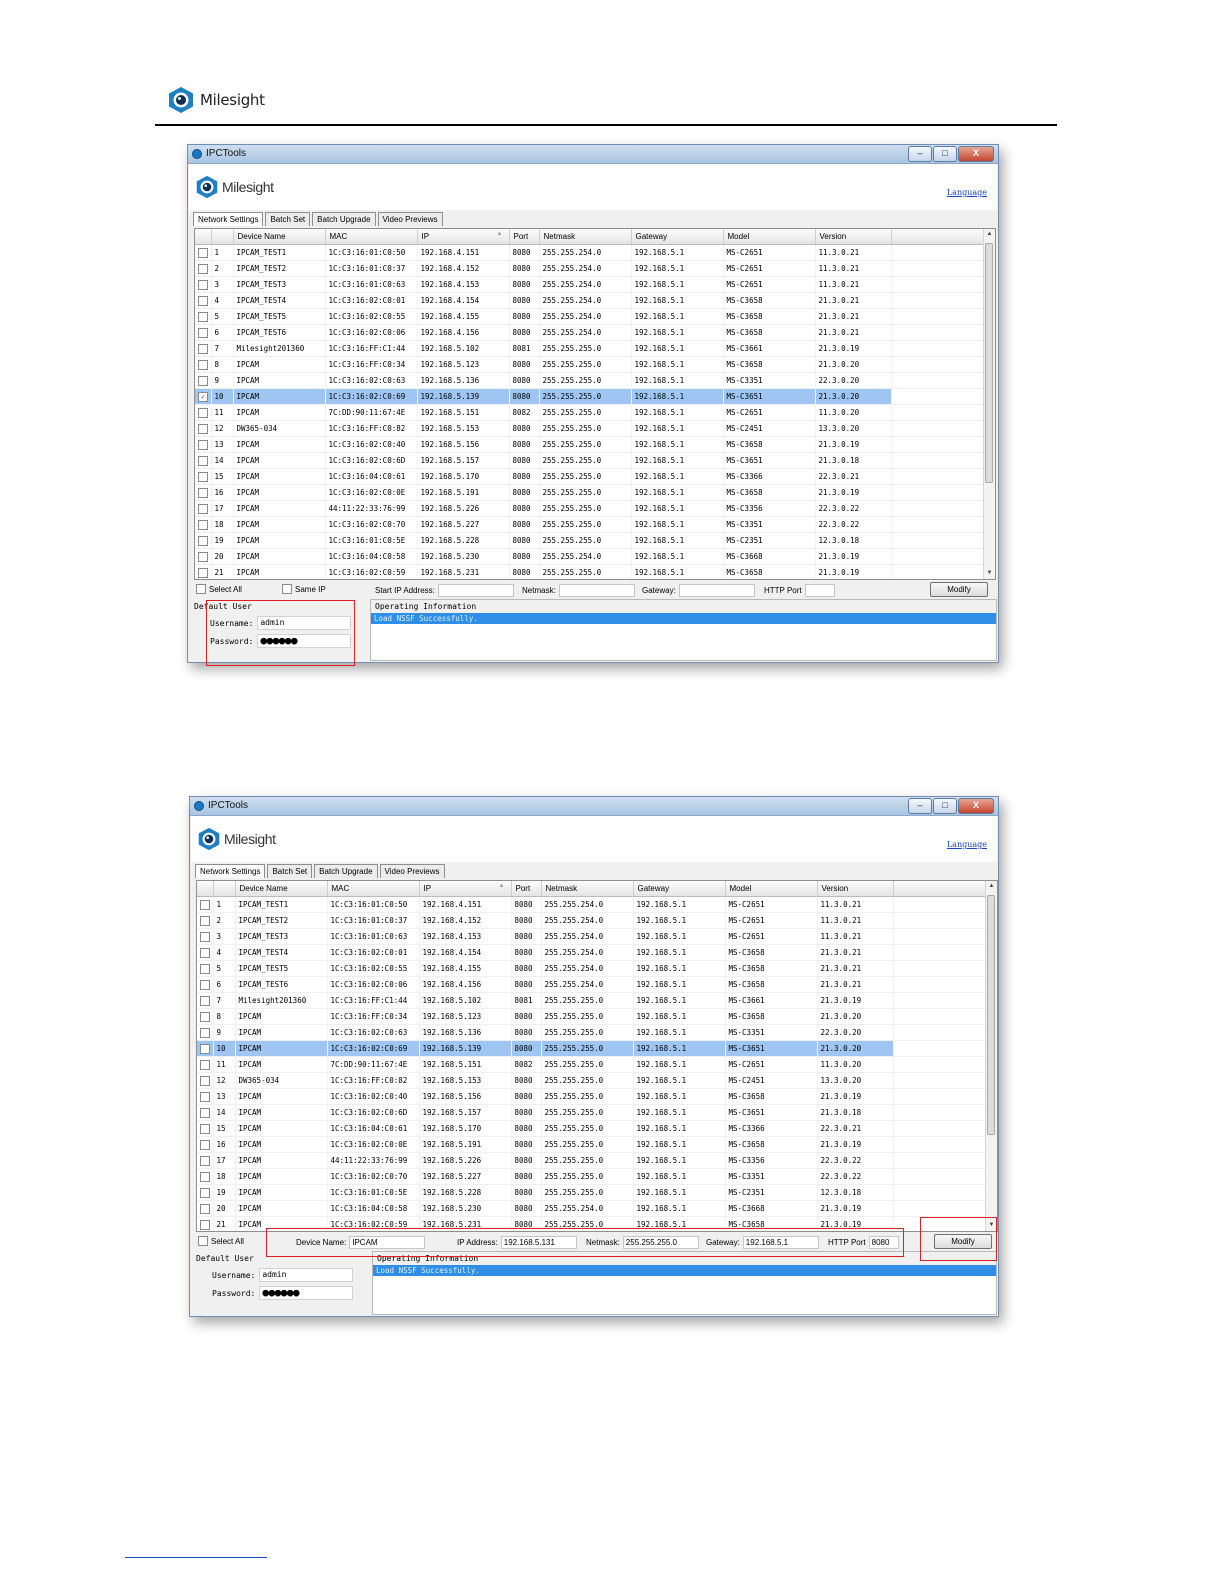 This screenshot has width=1224, height=1584. What do you see at coordinates (819, 590) in the screenshot?
I see `http-port-input` at bounding box center [819, 590].